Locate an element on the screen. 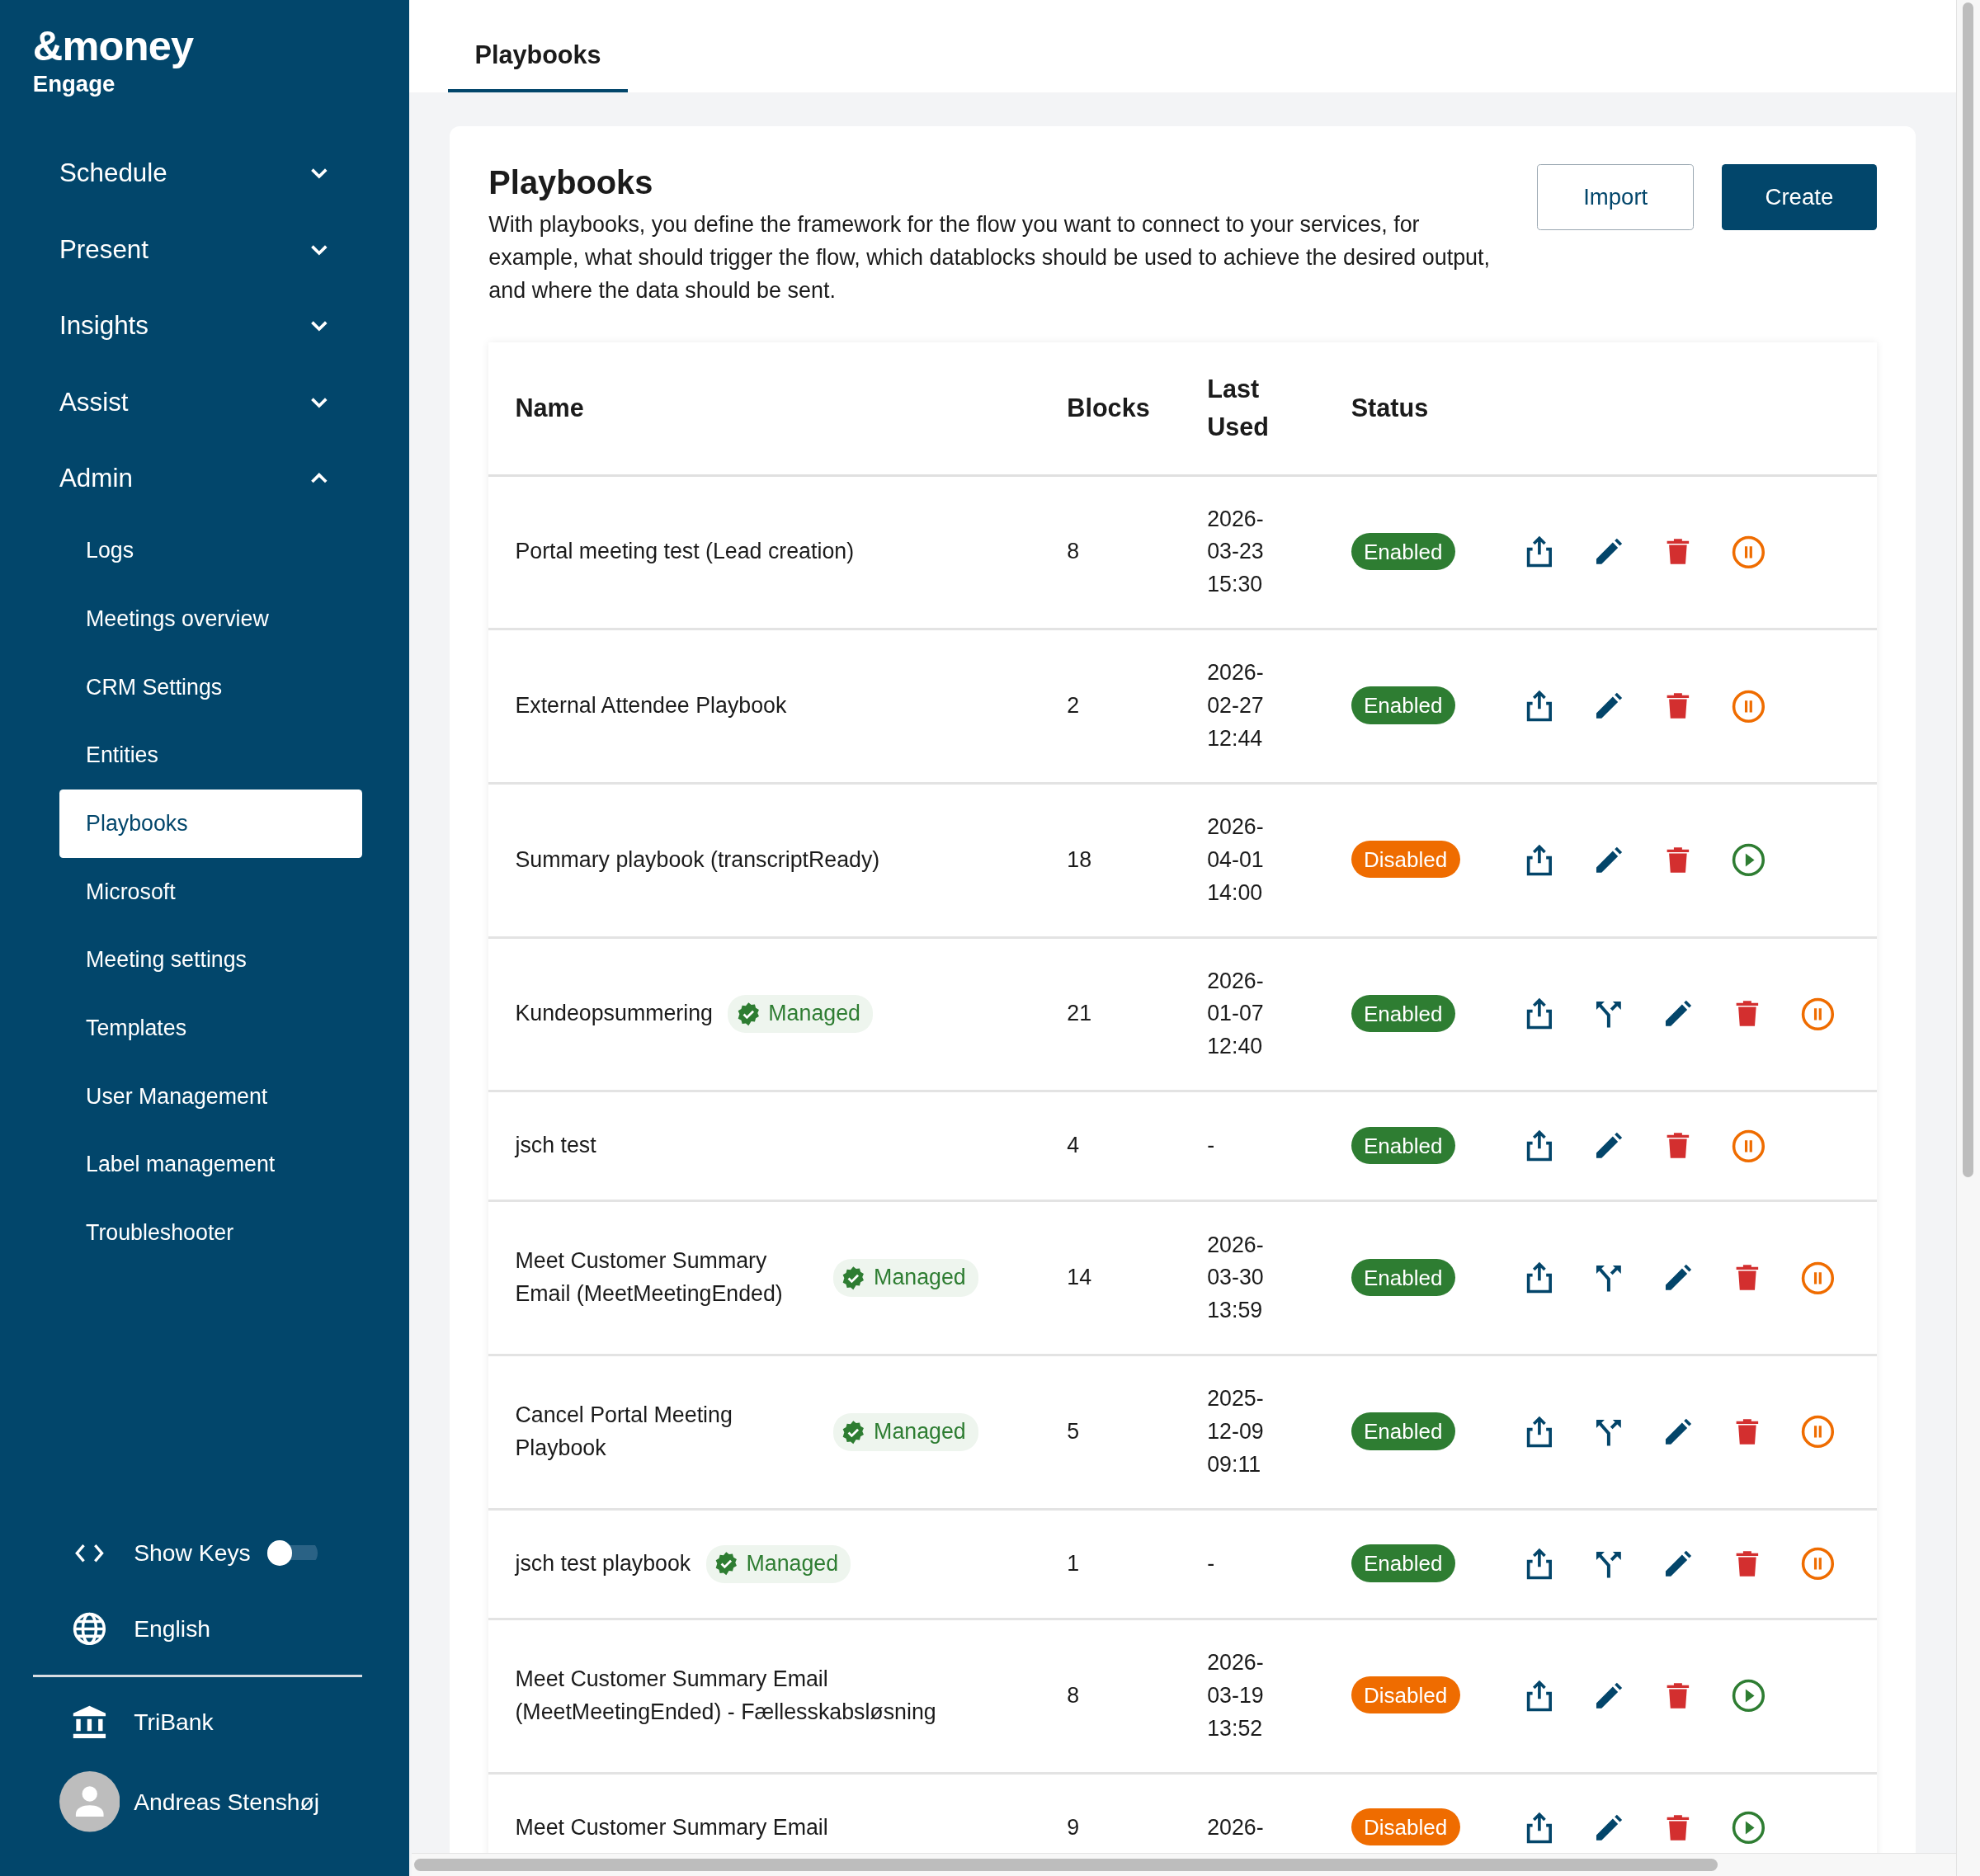 Image resolution: width=1980 pixels, height=1876 pixels. nav-section: Schedule is located at coordinates (204, 173).